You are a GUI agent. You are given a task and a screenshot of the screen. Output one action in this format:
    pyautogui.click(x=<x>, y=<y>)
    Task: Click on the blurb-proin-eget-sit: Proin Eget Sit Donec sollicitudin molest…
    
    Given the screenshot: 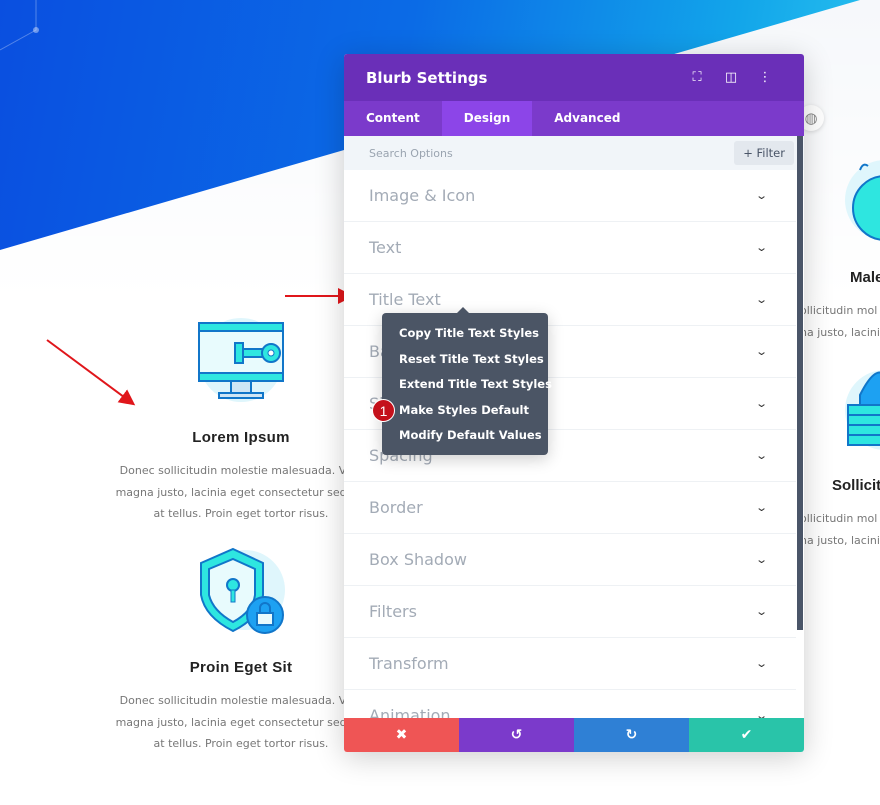 What is the action you would take?
    pyautogui.click(x=241, y=707)
    